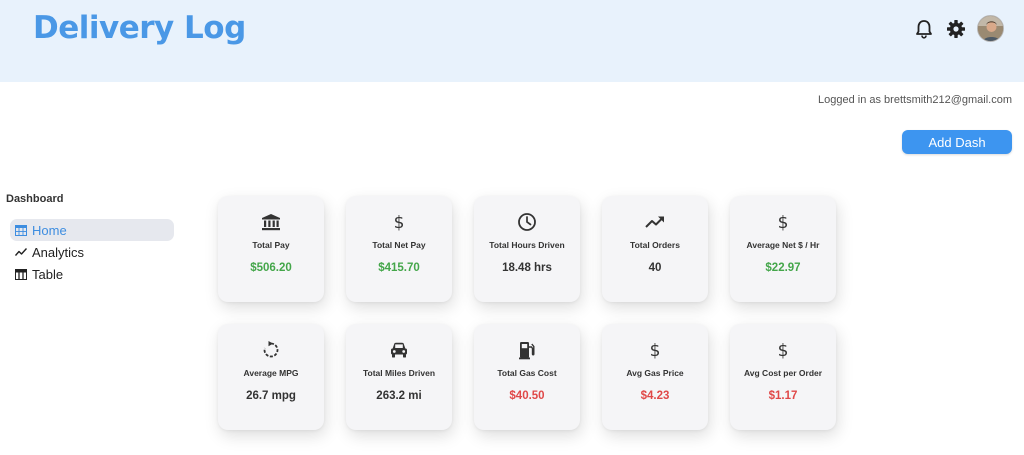 The image size is (1024, 455). What do you see at coordinates (399, 245) in the screenshot?
I see `stat-label: Total Net Pay` at bounding box center [399, 245].